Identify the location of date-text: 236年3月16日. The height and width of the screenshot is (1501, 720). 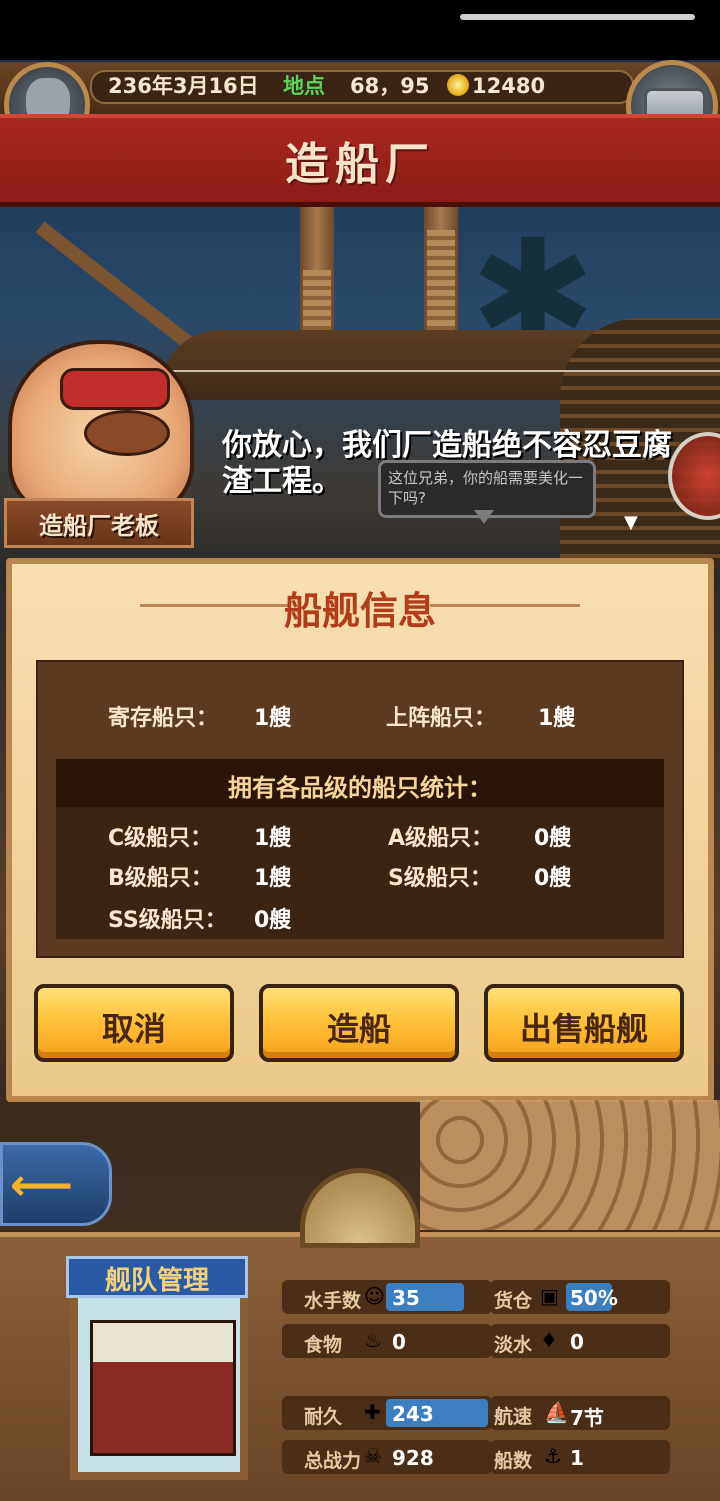
(183, 86).